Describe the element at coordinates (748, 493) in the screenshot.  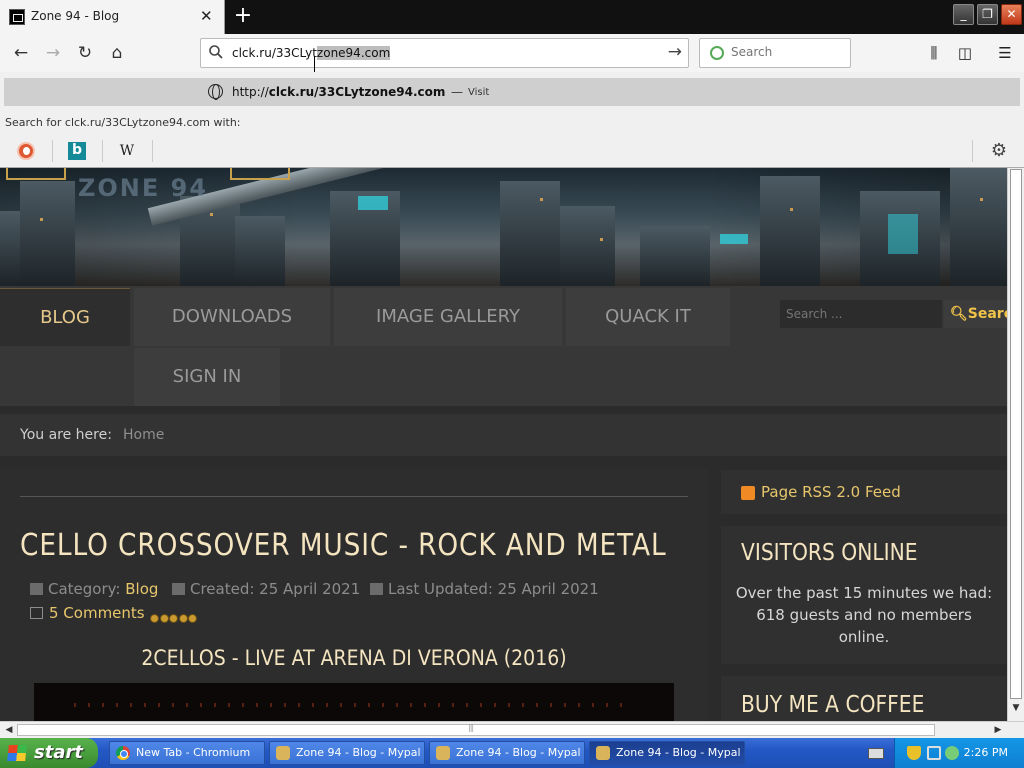
I see `rss-icon` at that location.